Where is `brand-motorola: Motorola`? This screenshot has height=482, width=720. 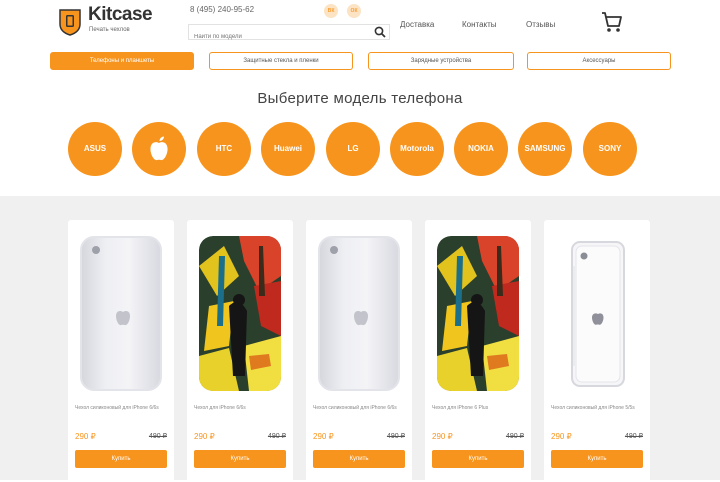 brand-motorola: Motorola is located at coordinates (417, 149).